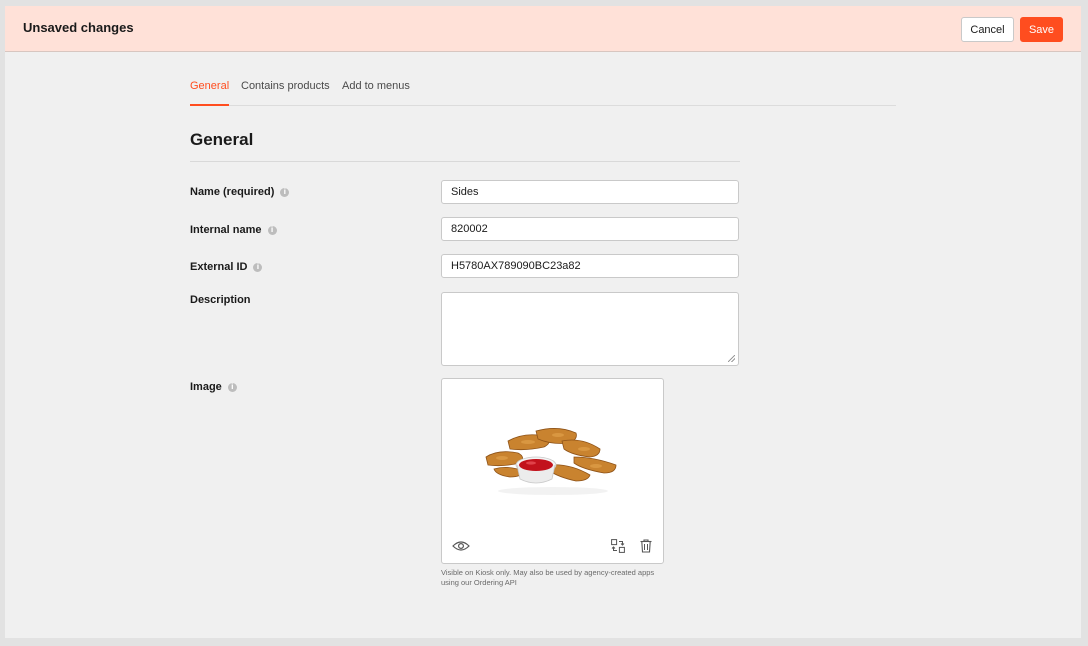 The image size is (1088, 646). I want to click on external-id-label: External ID i, so click(226, 267).